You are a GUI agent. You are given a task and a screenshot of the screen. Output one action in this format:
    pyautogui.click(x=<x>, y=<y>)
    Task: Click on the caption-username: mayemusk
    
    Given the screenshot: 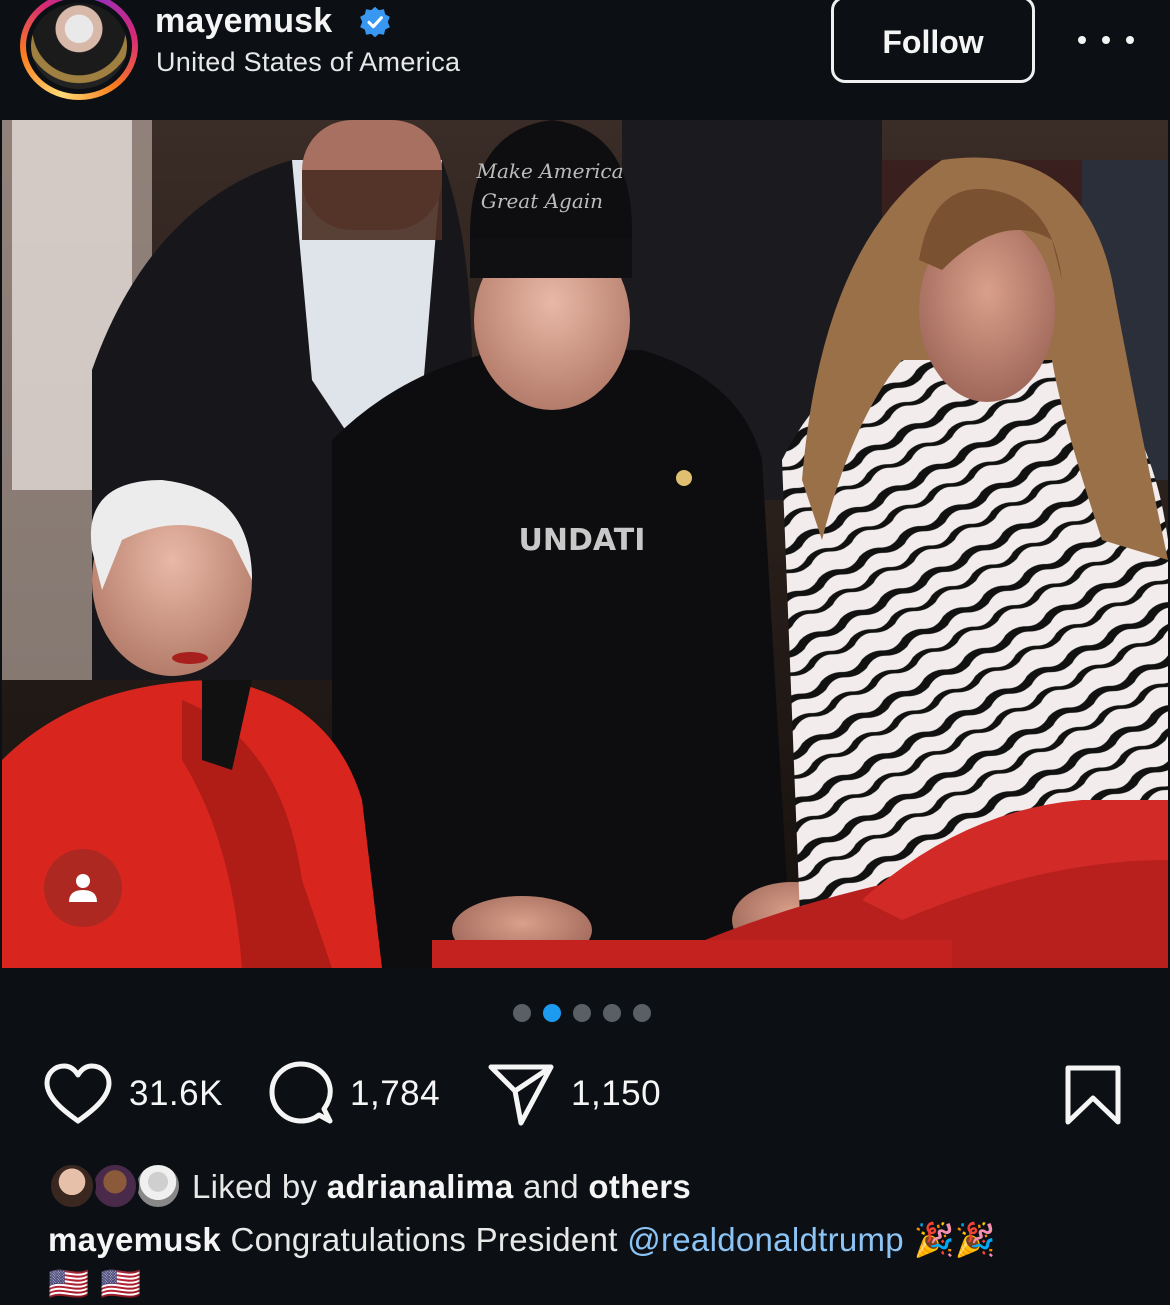 What is the action you would take?
    pyautogui.click(x=134, y=1239)
    